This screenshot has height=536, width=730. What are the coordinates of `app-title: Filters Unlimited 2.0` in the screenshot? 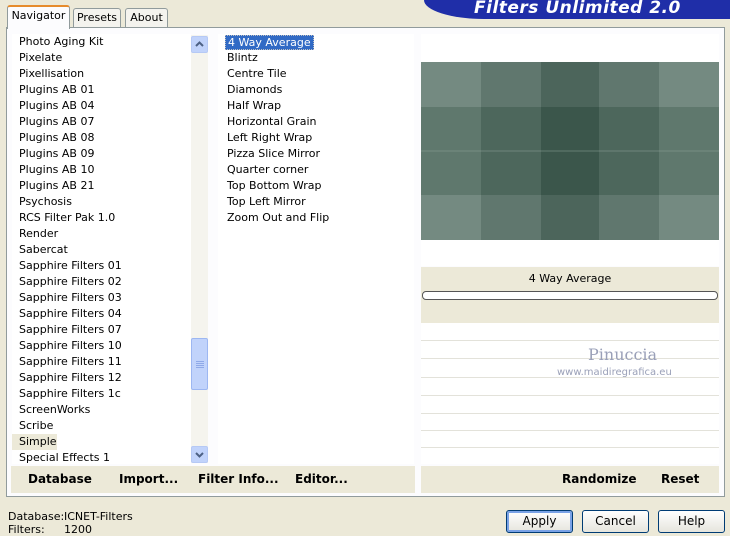 It's located at (577, 9).